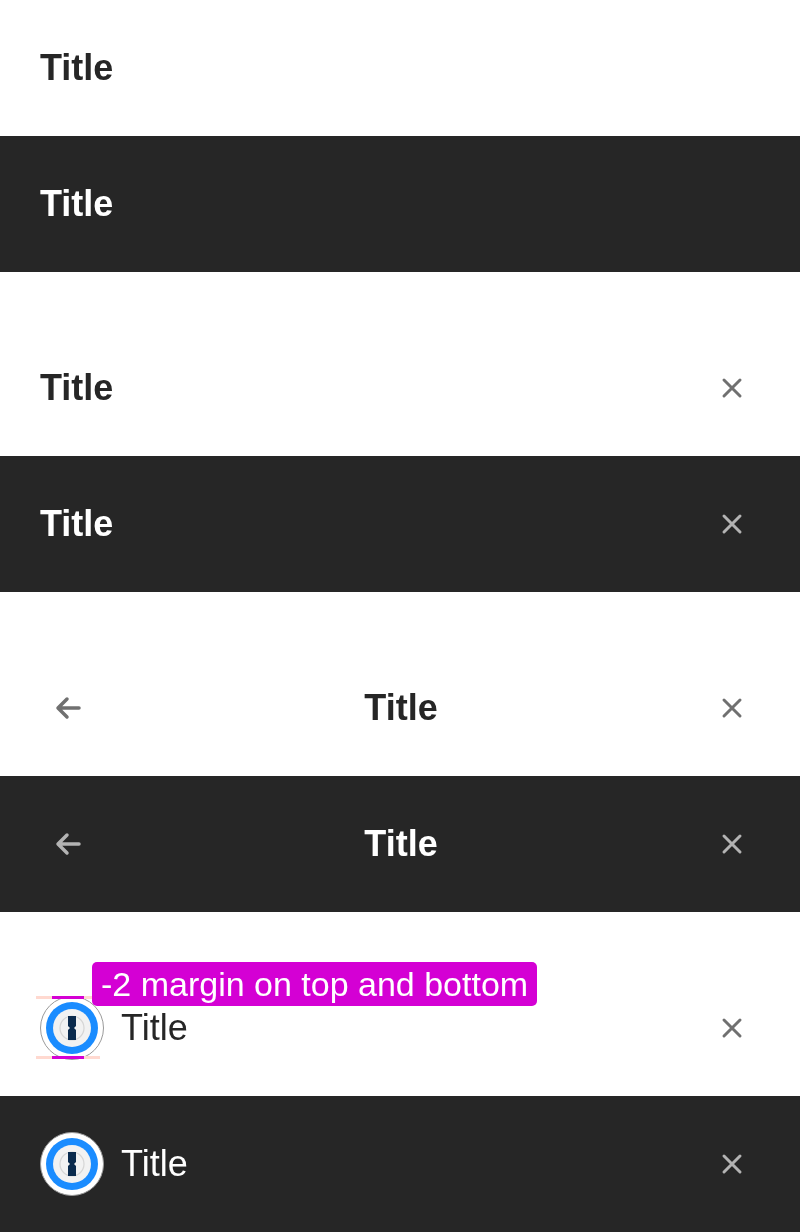 The height and width of the screenshot is (1232, 800). What do you see at coordinates (315, 984) in the screenshot?
I see `annotation-label: -2 margin on top and bottom` at bounding box center [315, 984].